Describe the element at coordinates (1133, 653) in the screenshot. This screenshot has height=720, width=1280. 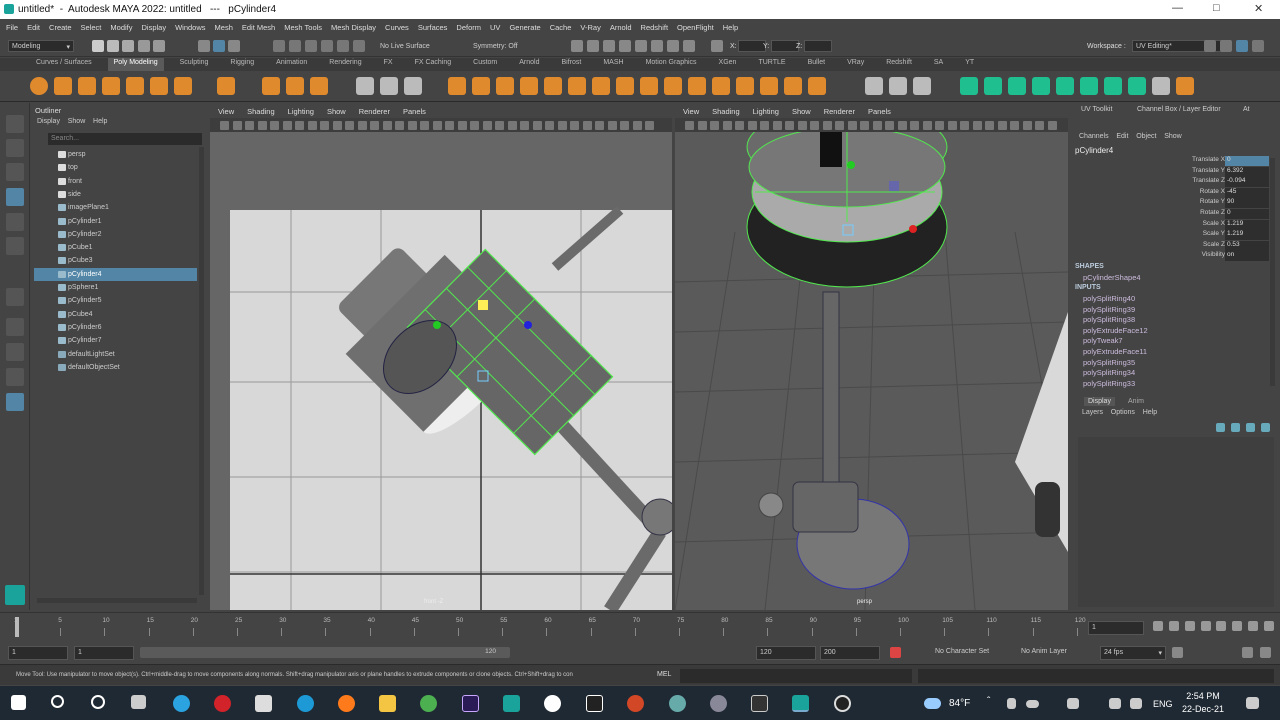
I see `fps-selector: 24 fps ▾` at that location.